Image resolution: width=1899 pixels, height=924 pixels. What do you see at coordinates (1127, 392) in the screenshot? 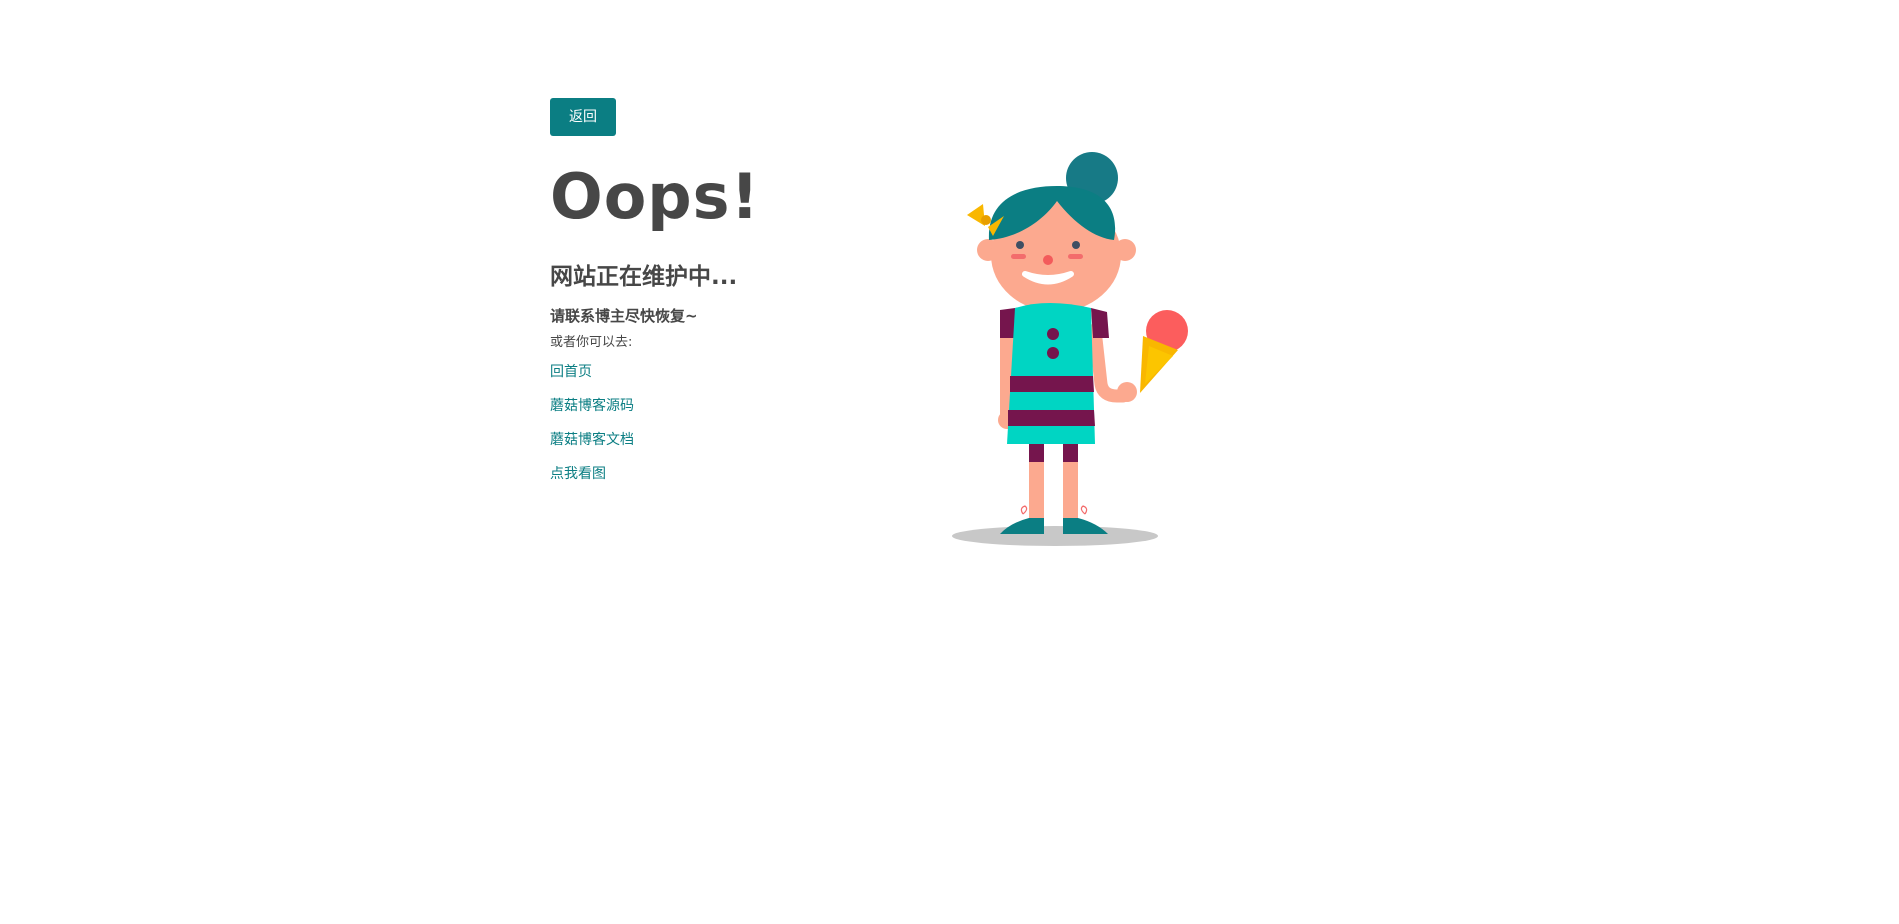
I see `right-hand` at bounding box center [1127, 392].